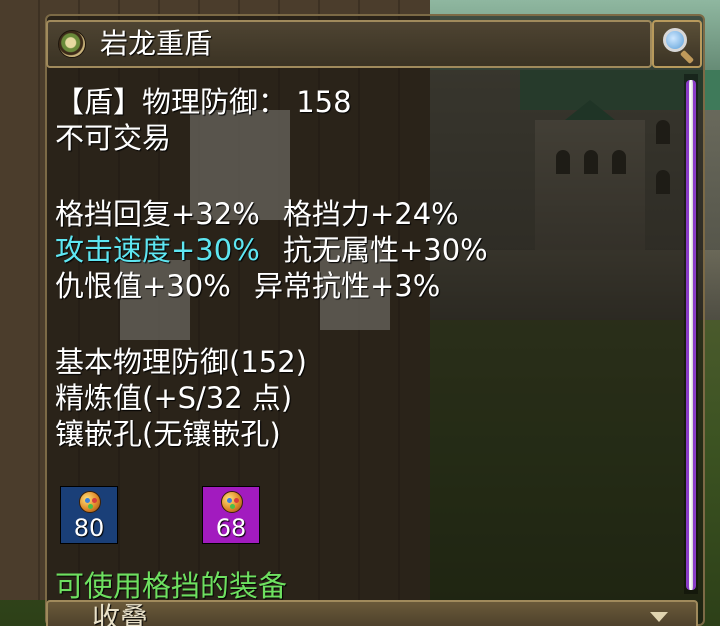 The height and width of the screenshot is (626, 720). Describe the element at coordinates (89, 528) in the screenshot. I see `gem-value: 80` at that location.